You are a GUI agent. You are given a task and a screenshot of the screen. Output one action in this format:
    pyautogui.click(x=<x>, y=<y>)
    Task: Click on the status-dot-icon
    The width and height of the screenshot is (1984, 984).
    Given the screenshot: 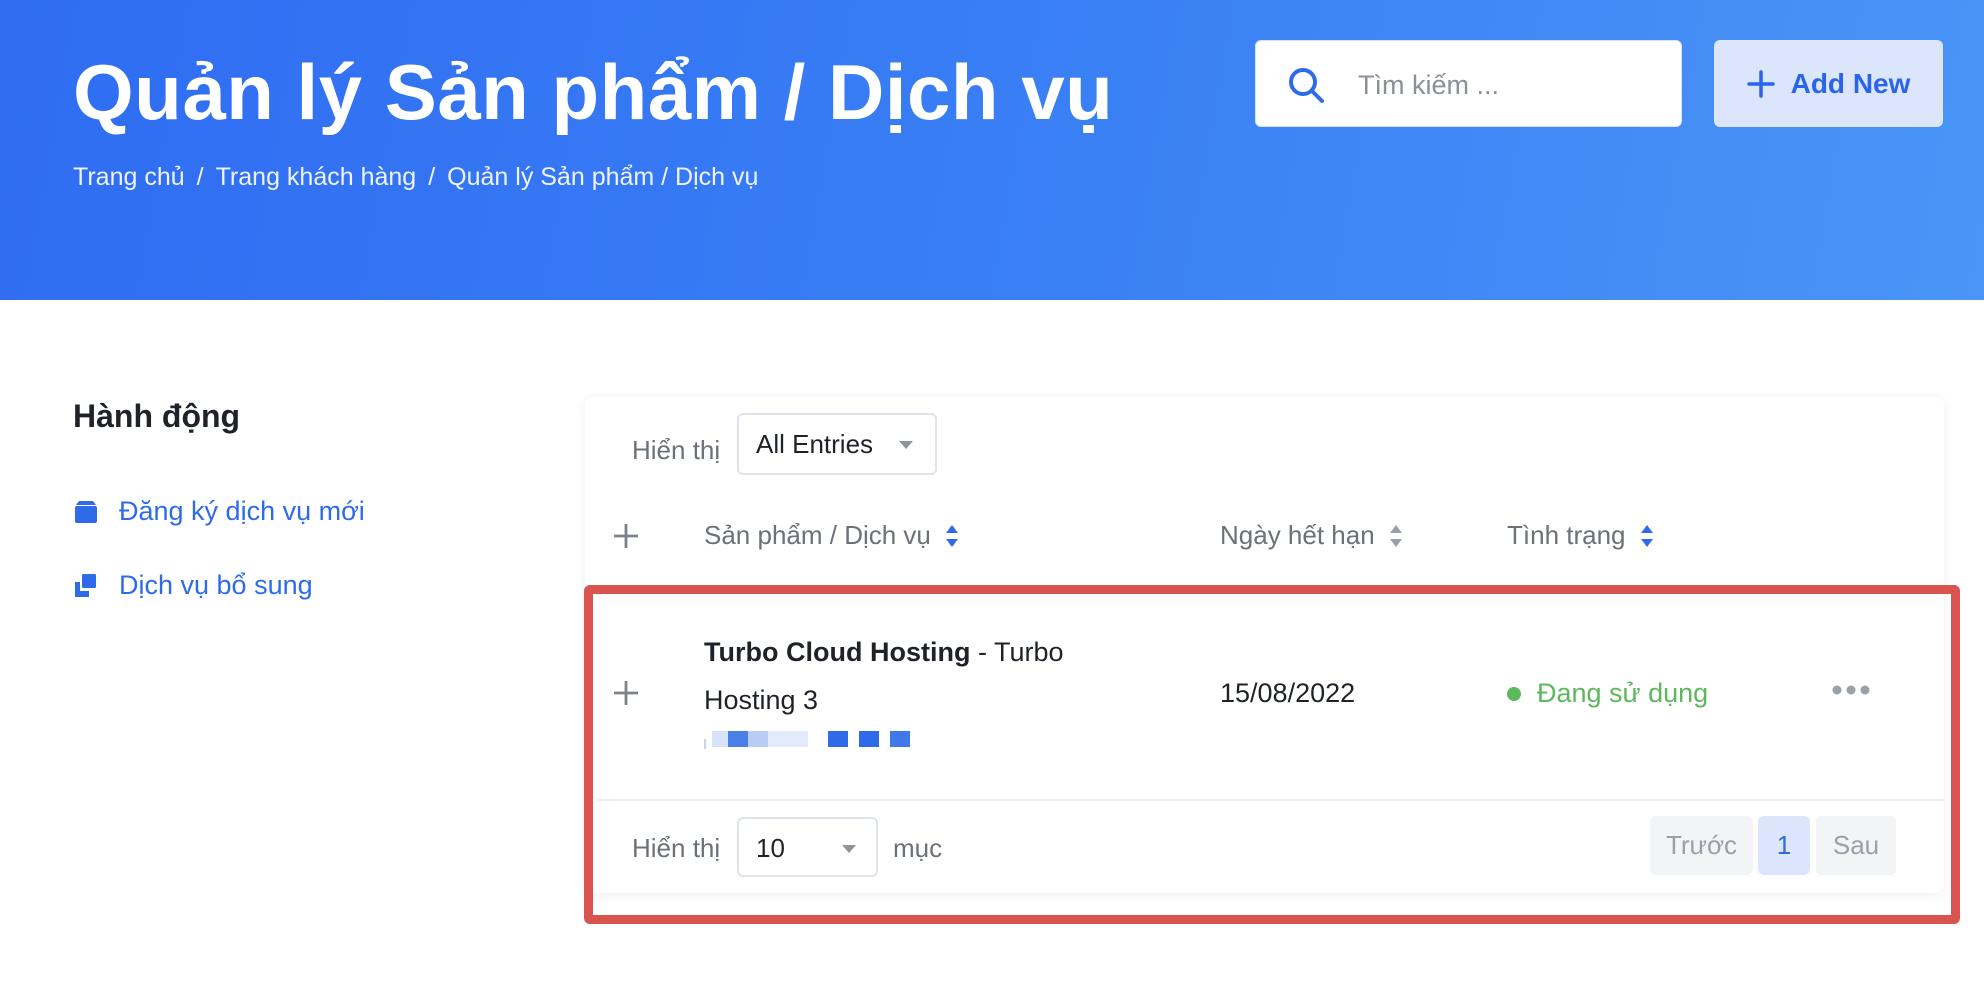 What is the action you would take?
    pyautogui.click(x=1514, y=693)
    